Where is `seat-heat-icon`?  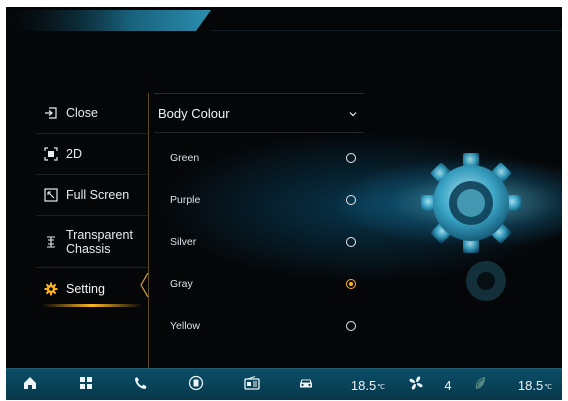 seat-heat-icon is located at coordinates (480, 385).